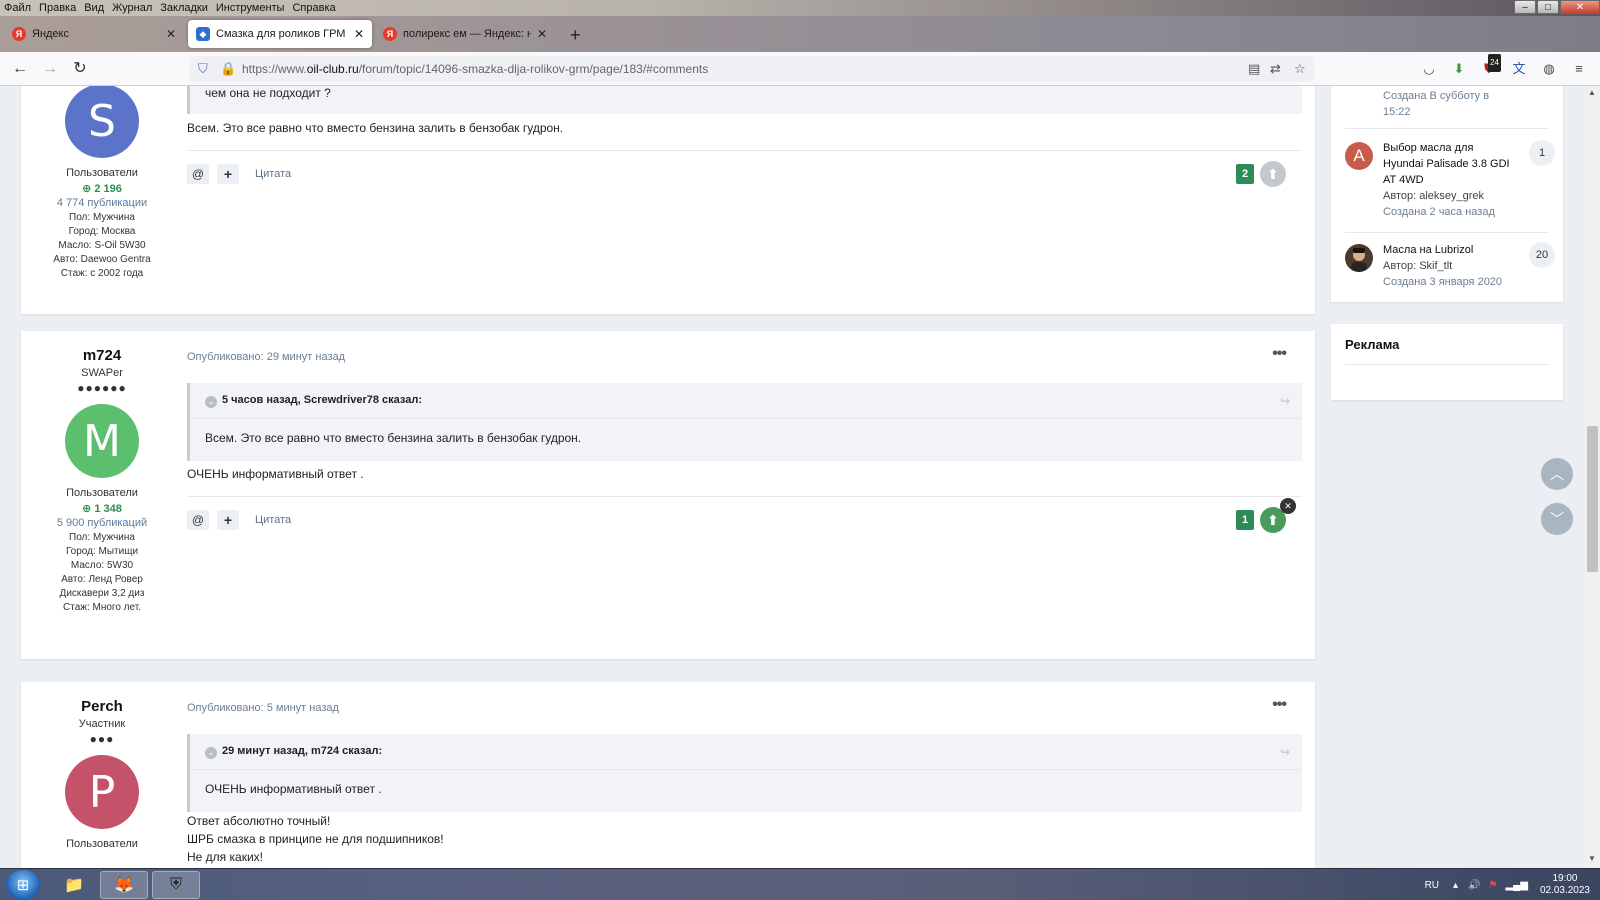 Image resolution: width=1600 pixels, height=900 pixels. I want to click on tray-expand-icon: ▴, so click(1455, 885).